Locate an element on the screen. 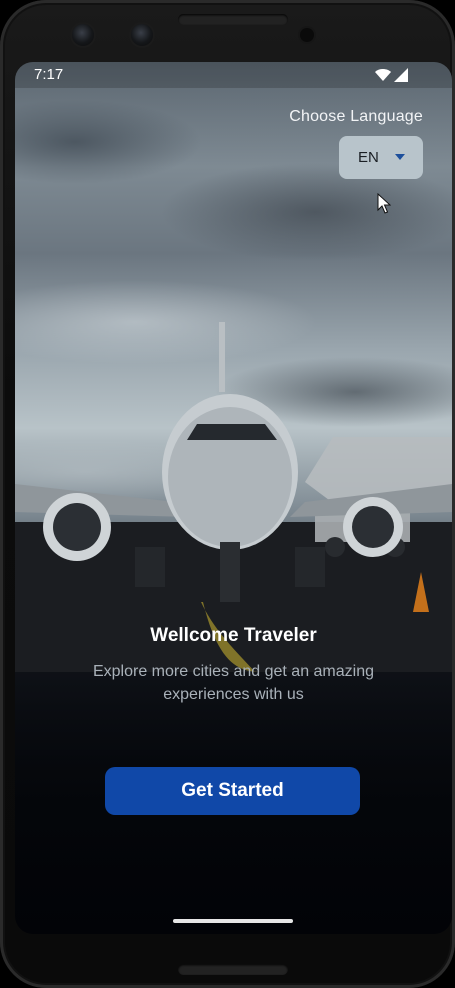  bottom-speaker is located at coordinates (233, 969).